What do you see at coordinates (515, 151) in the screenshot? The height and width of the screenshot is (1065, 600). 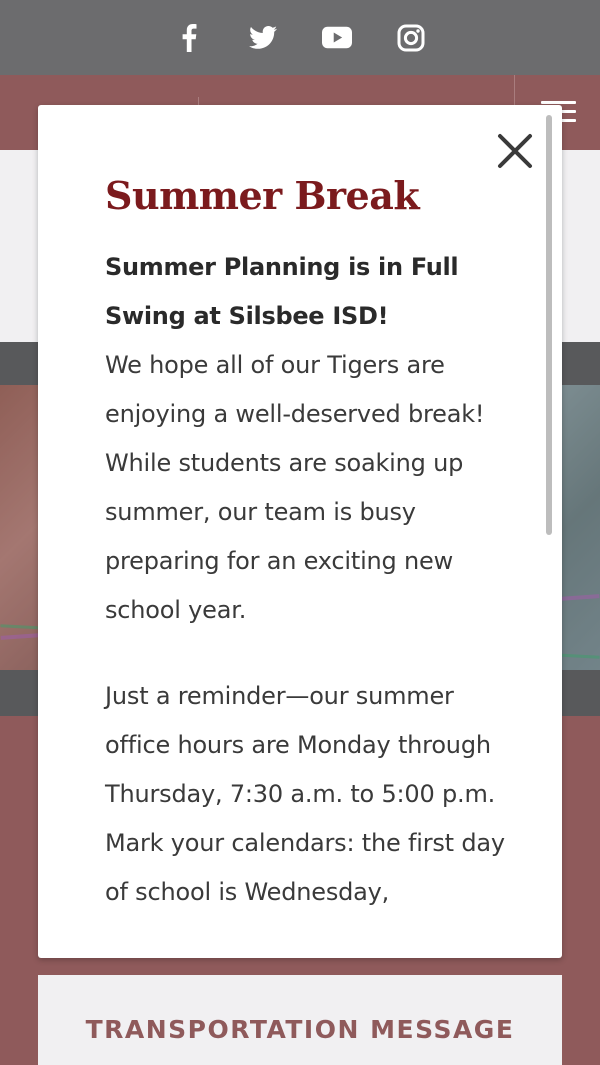 I see `close-icon` at bounding box center [515, 151].